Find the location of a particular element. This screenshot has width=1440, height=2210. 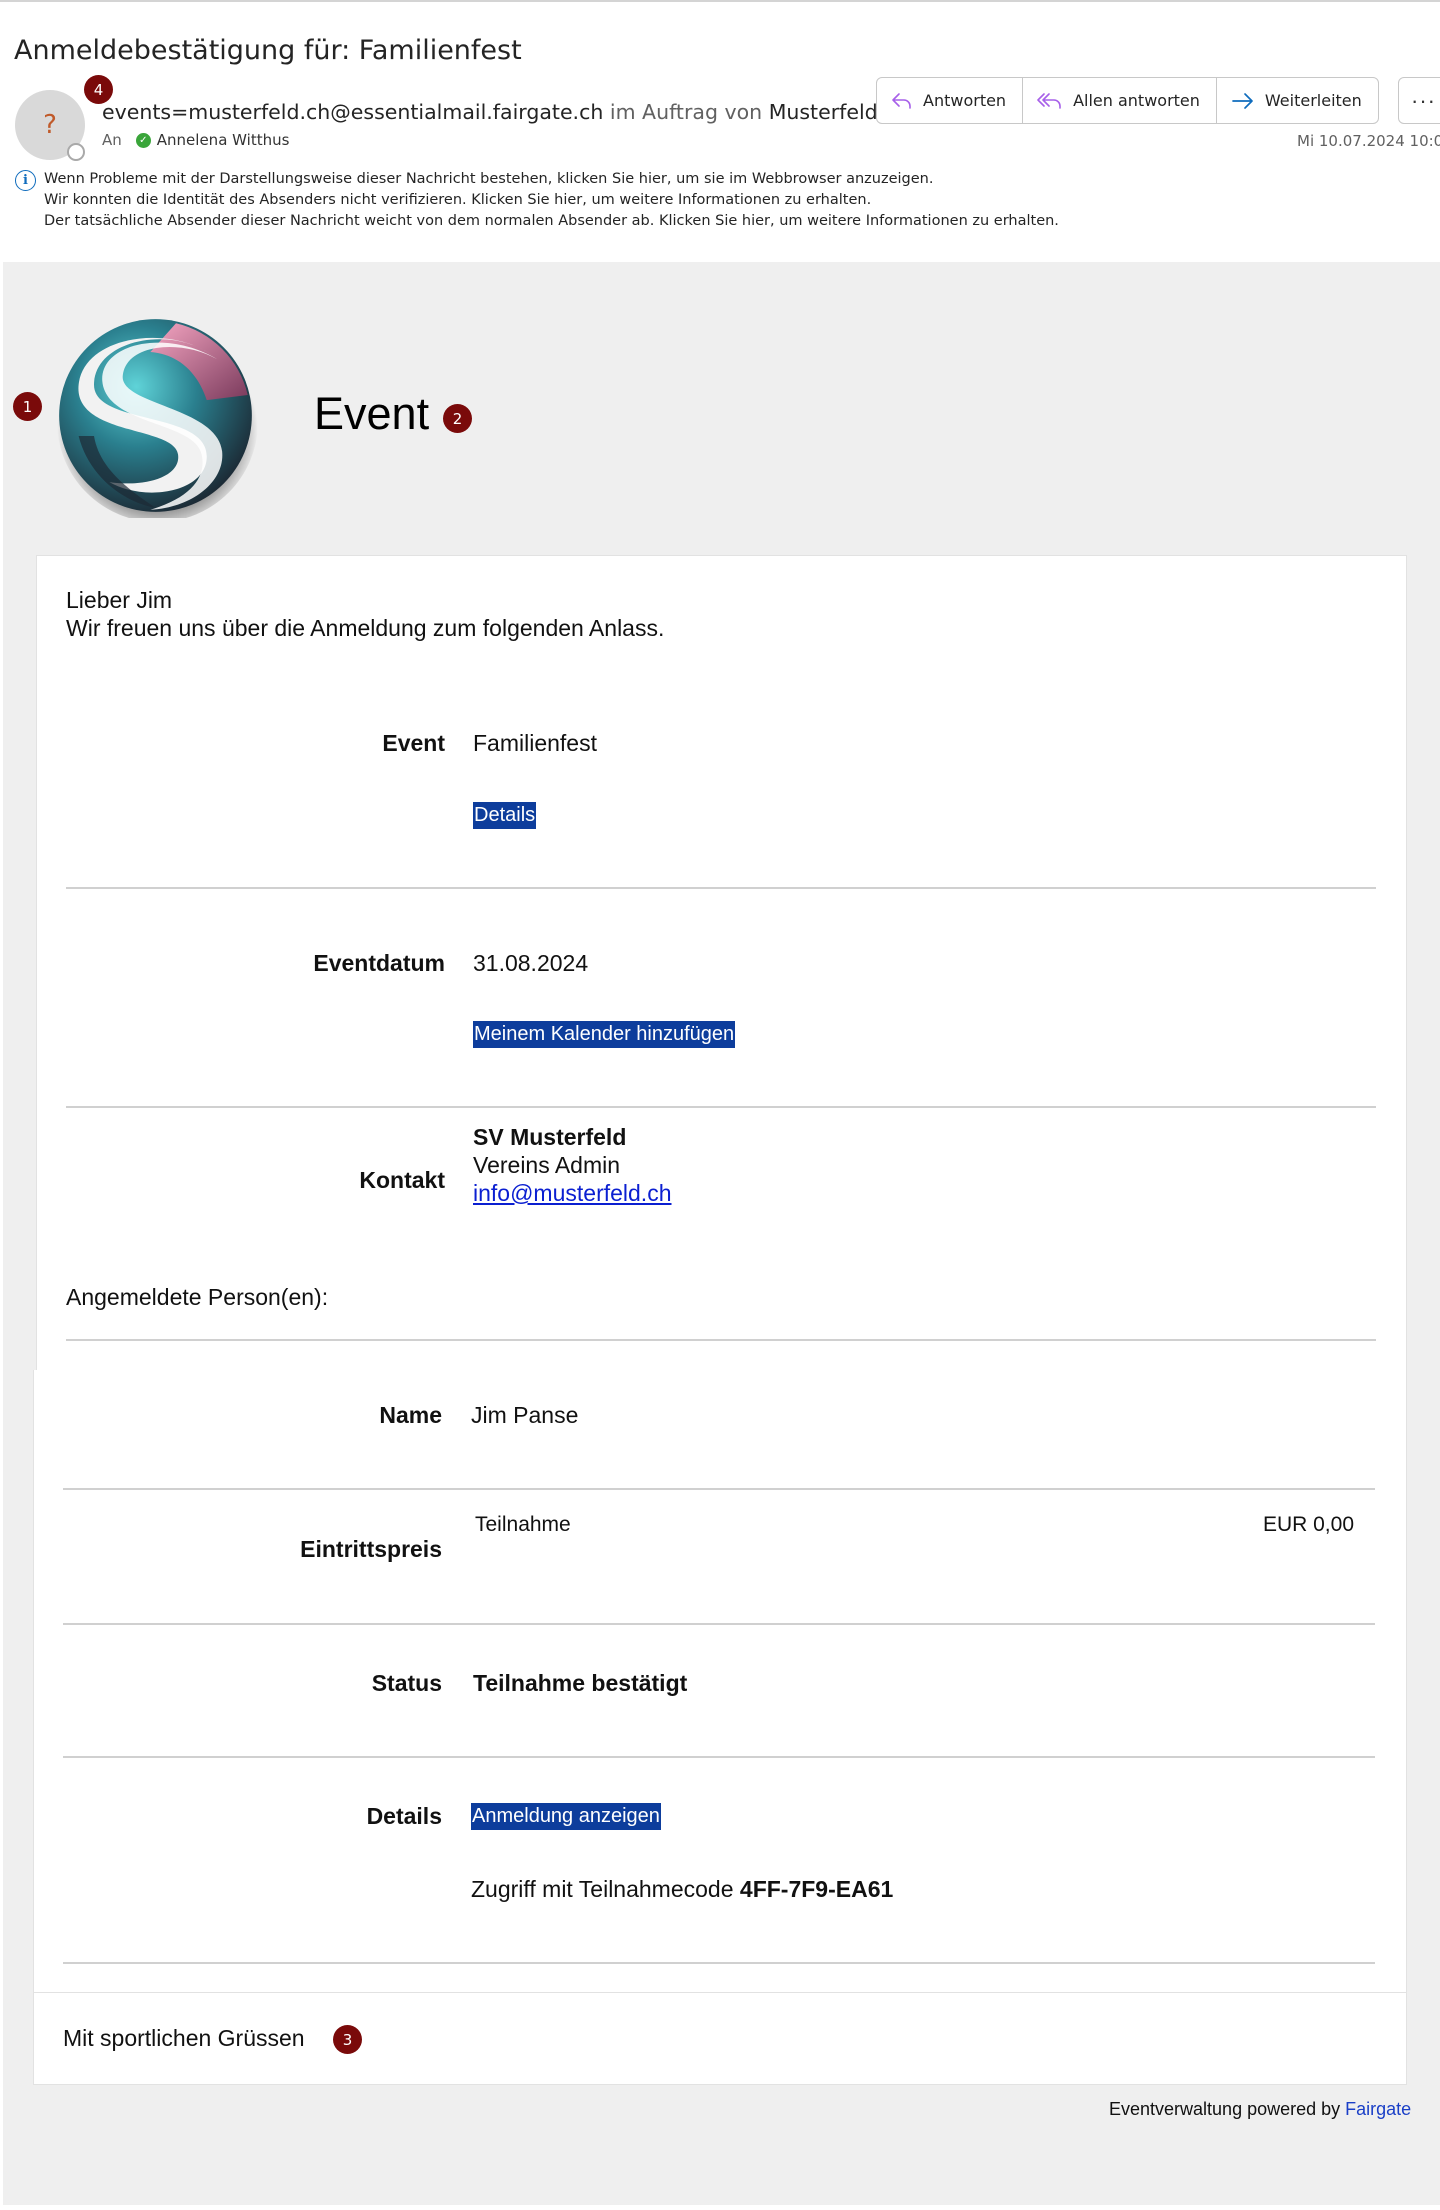

contact-label: Kontakt is located at coordinates (402, 1180).